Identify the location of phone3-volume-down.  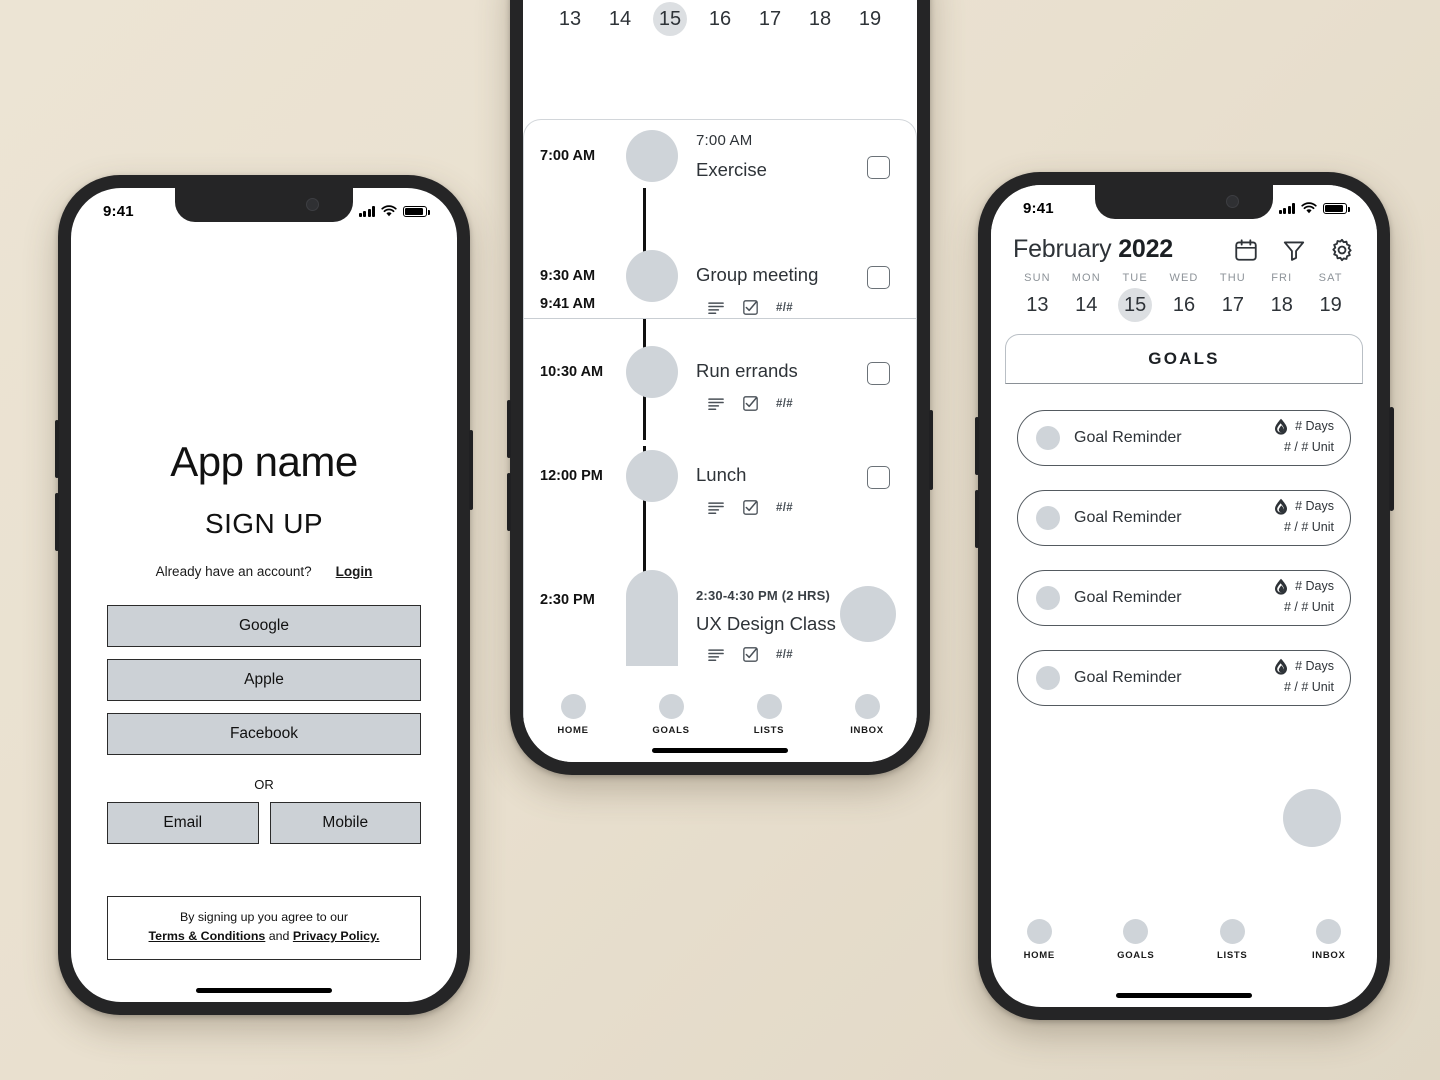
(977, 519).